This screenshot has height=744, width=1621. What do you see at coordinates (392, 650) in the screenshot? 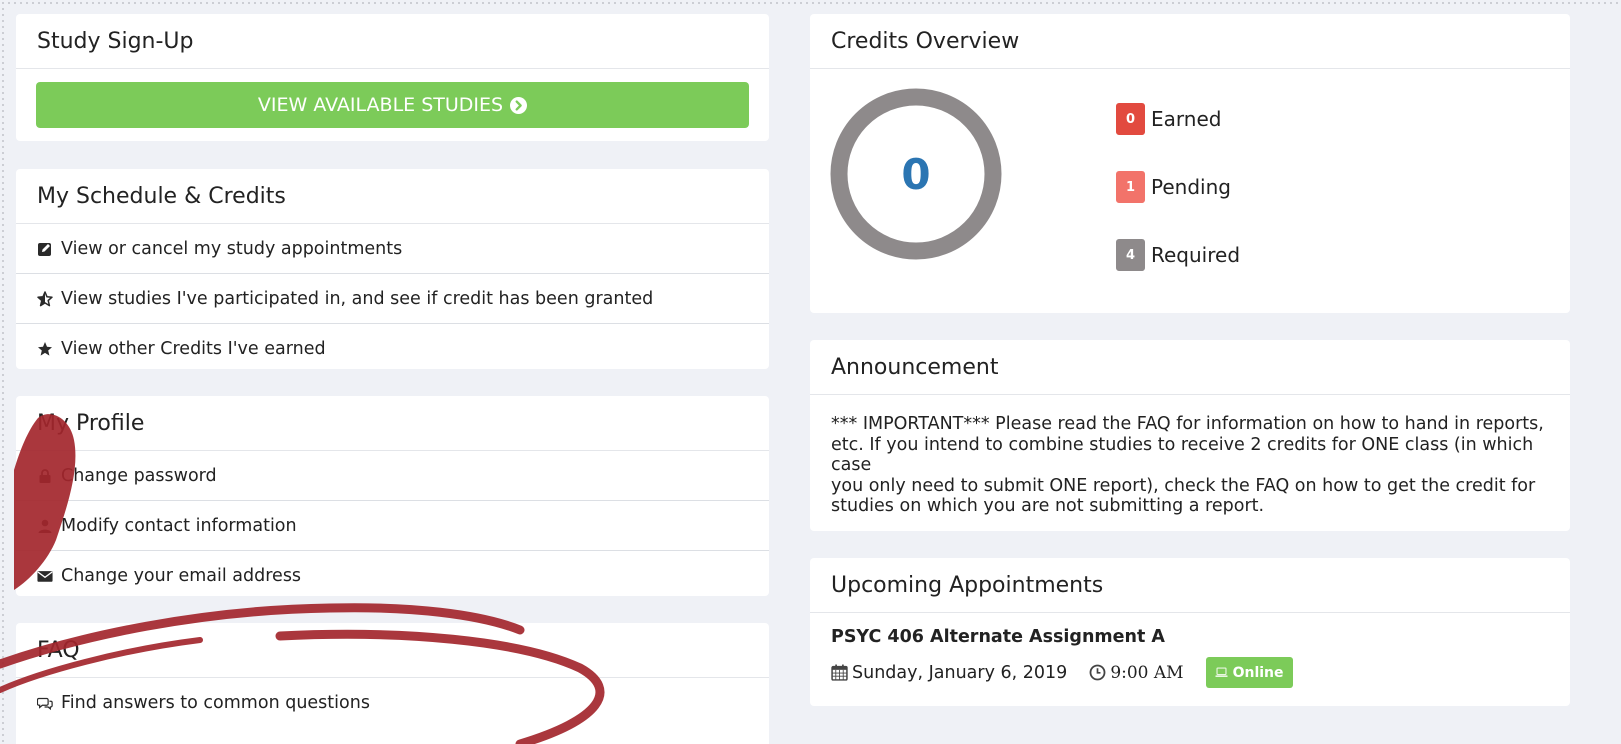
I see `faq-title: FAQ` at bounding box center [392, 650].